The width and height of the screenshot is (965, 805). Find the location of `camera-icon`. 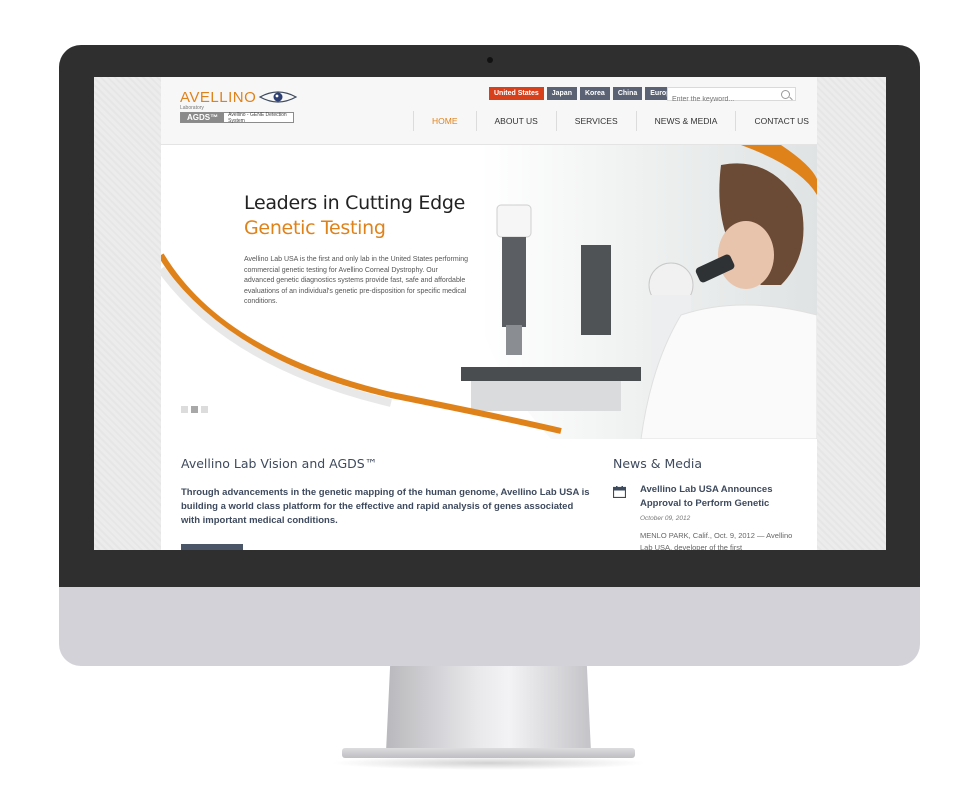

camera-icon is located at coordinates (490, 60).